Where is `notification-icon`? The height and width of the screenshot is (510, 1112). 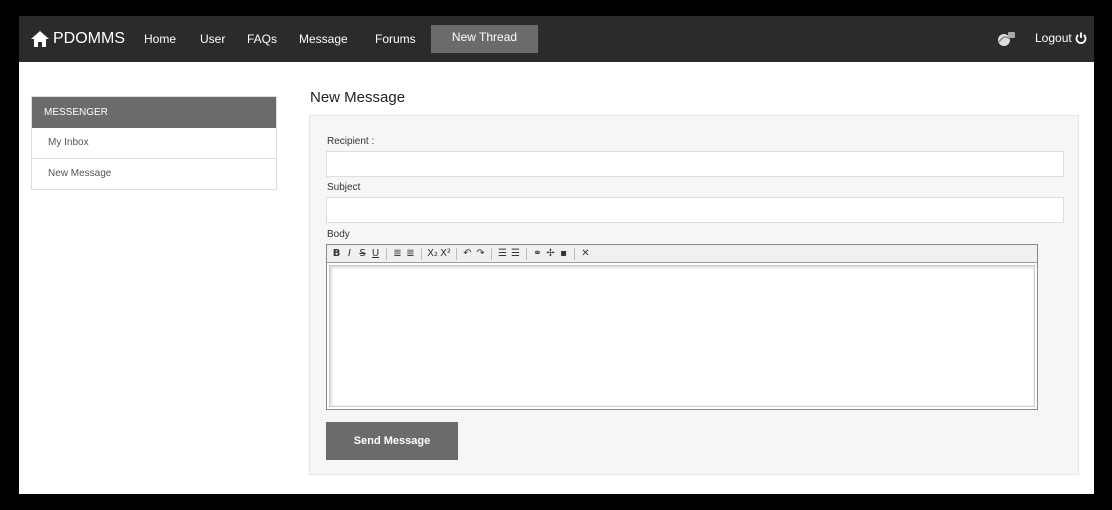
notification-icon is located at coordinates (1006, 39).